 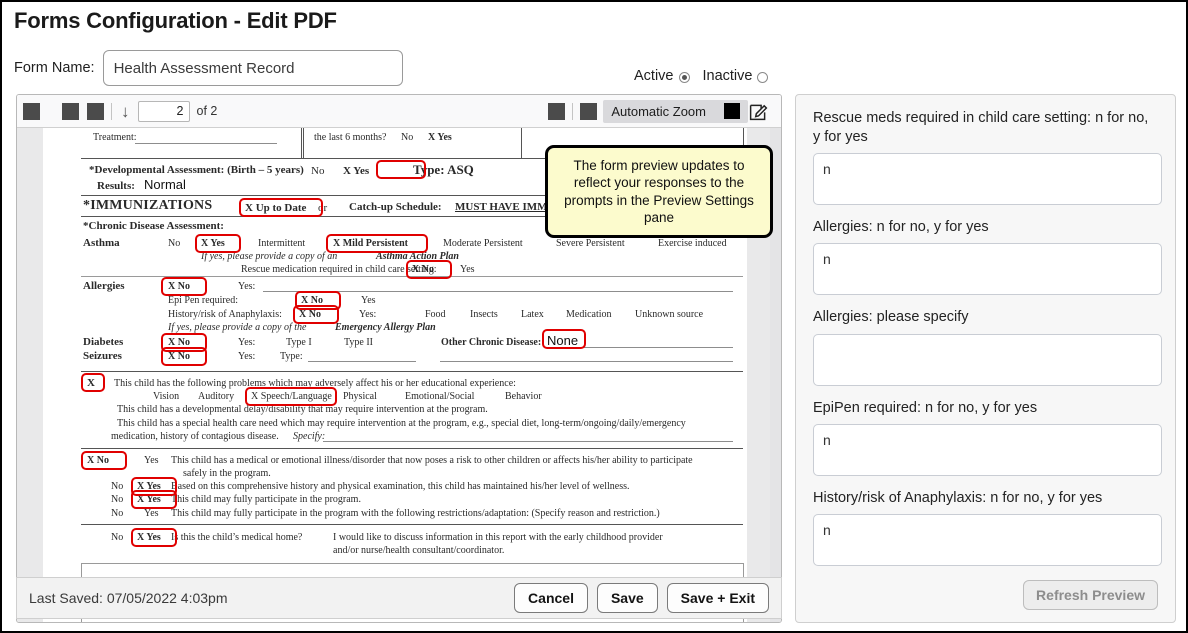 I want to click on doc-line-rescue-no: X No, so click(x=423, y=269).